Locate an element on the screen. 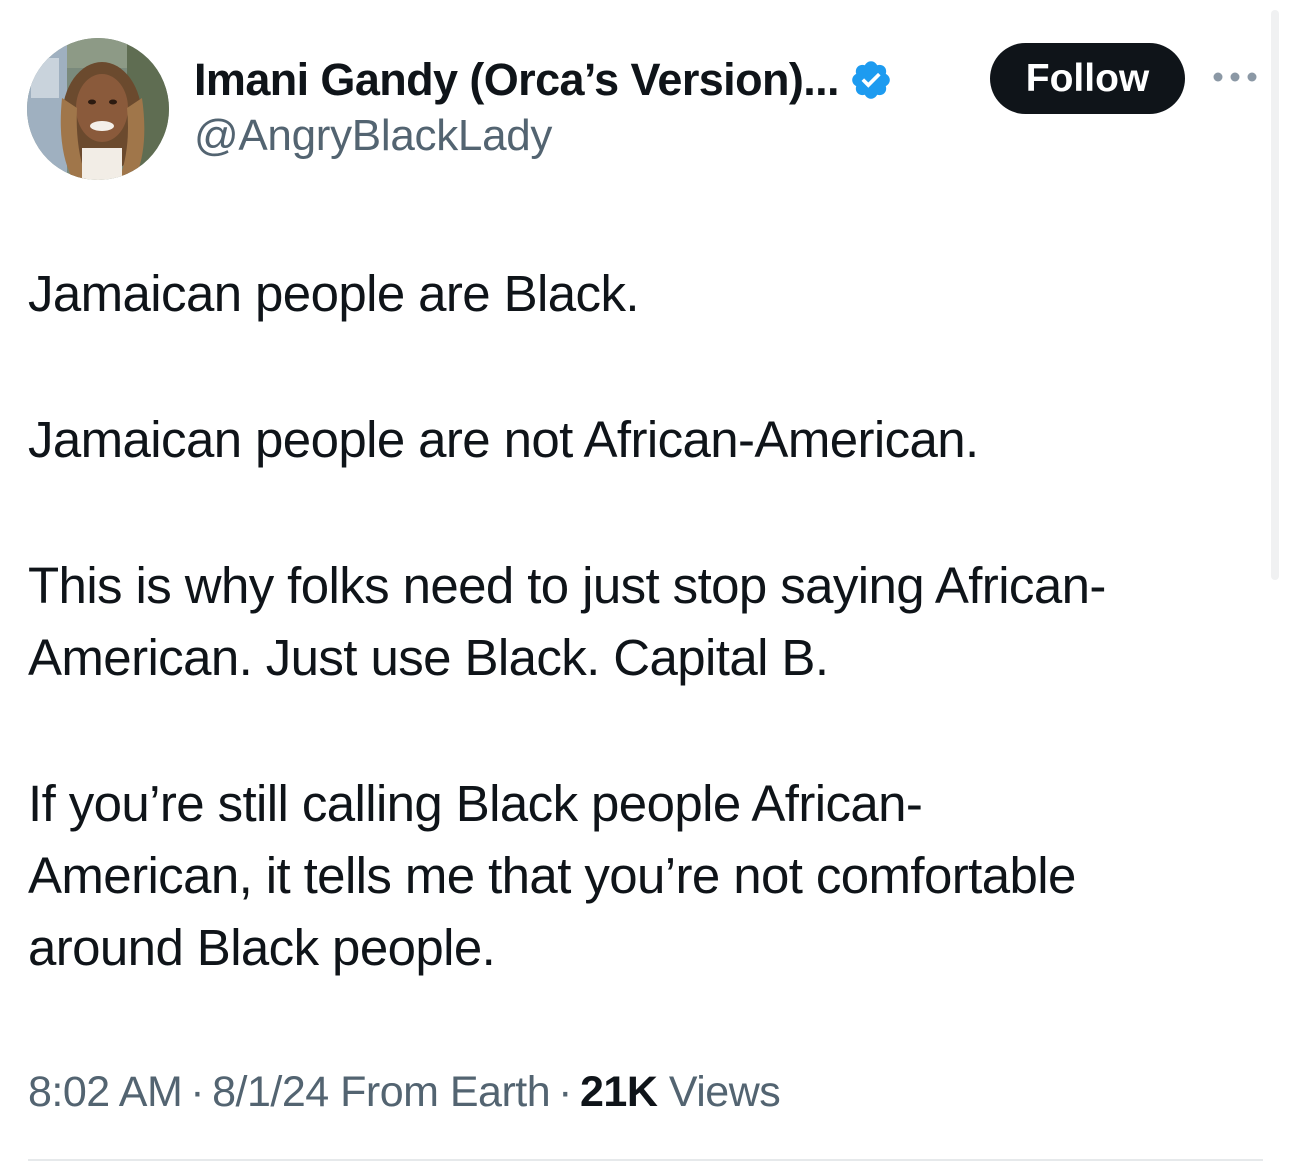 This screenshot has height=1170, width=1290. tweet-metadata: 8:02 AM · 8/1/24 From Earth · 21K Views is located at coordinates (404, 1092).